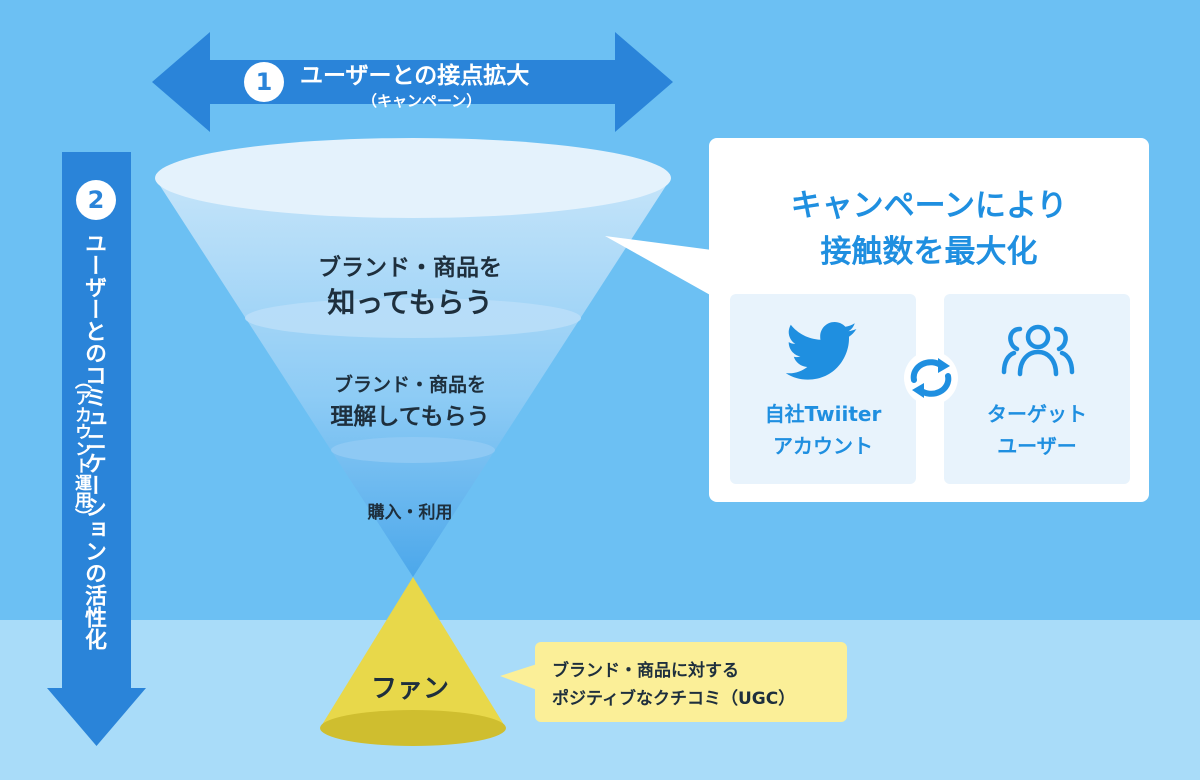  I want to click on fan-label: ファン, so click(409, 689).